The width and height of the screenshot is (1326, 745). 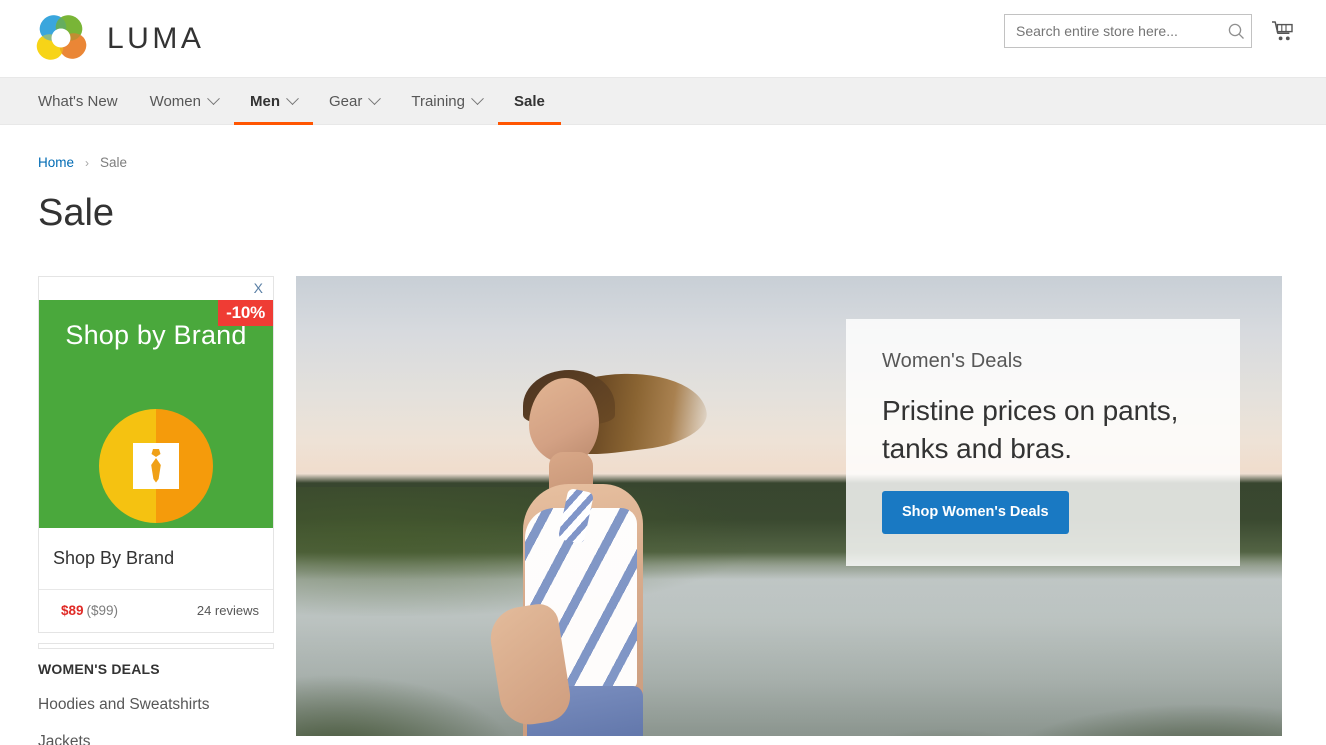 I want to click on search-icon, so click(x=1236, y=31).